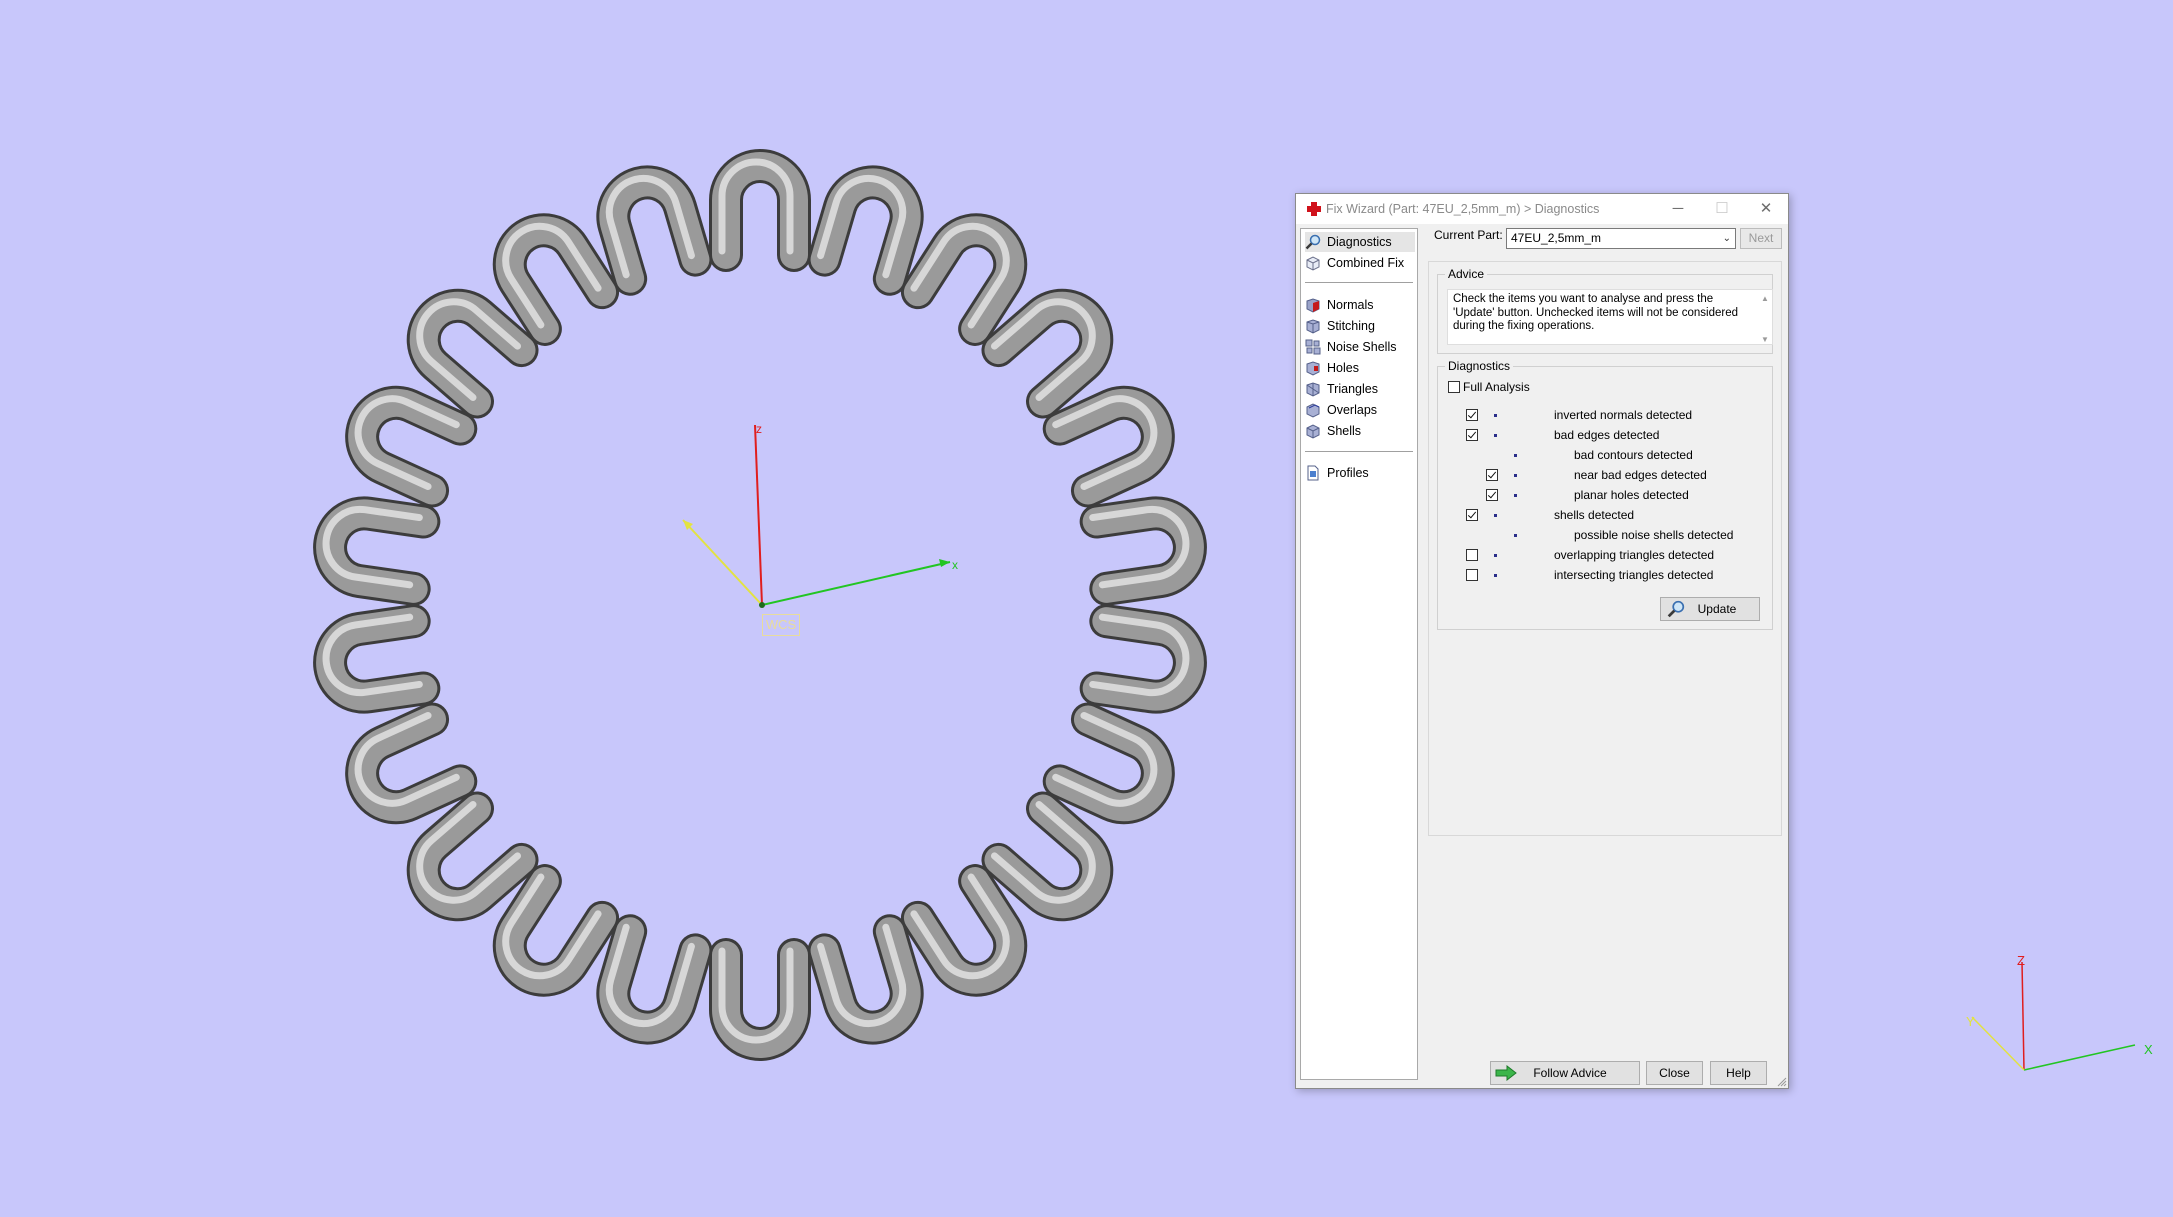 The width and height of the screenshot is (2173, 1217). Describe the element at coordinates (2059, 1012) in the screenshot. I see `orientation-triad: Z X Y` at that location.